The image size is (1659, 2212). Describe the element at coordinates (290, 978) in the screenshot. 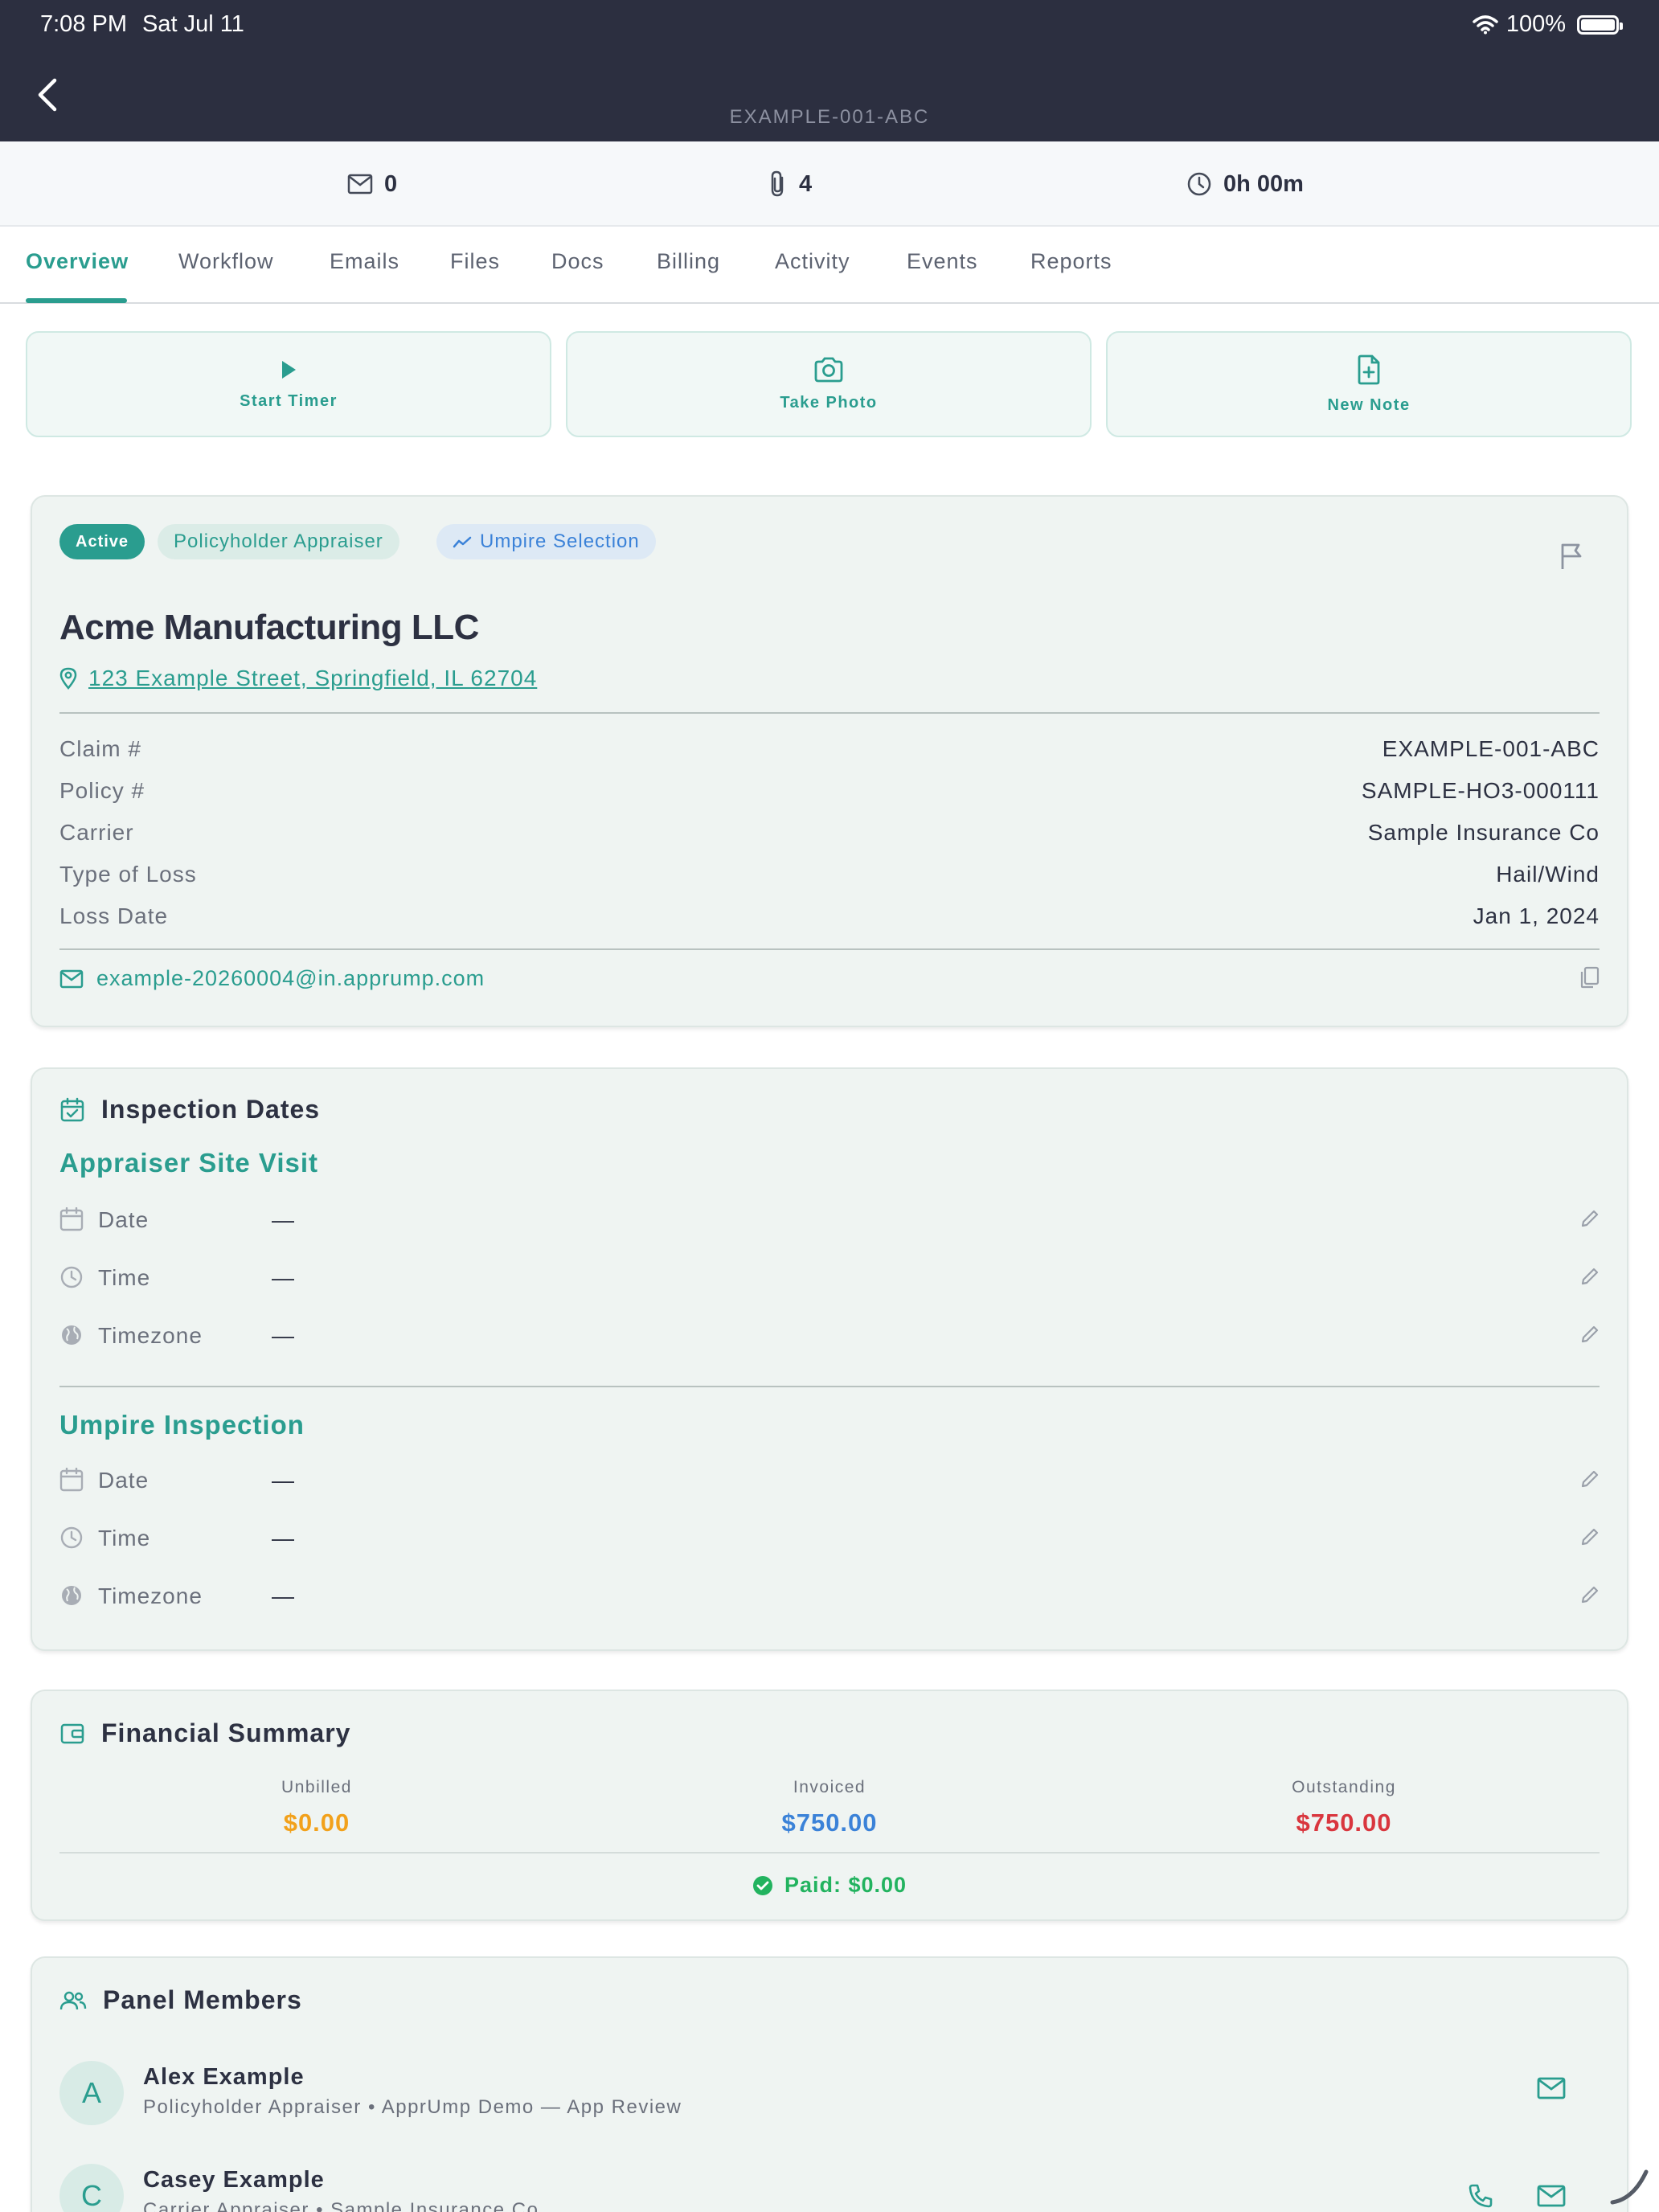

I see `claim-email: example-20260004@in.apprump.com` at that location.